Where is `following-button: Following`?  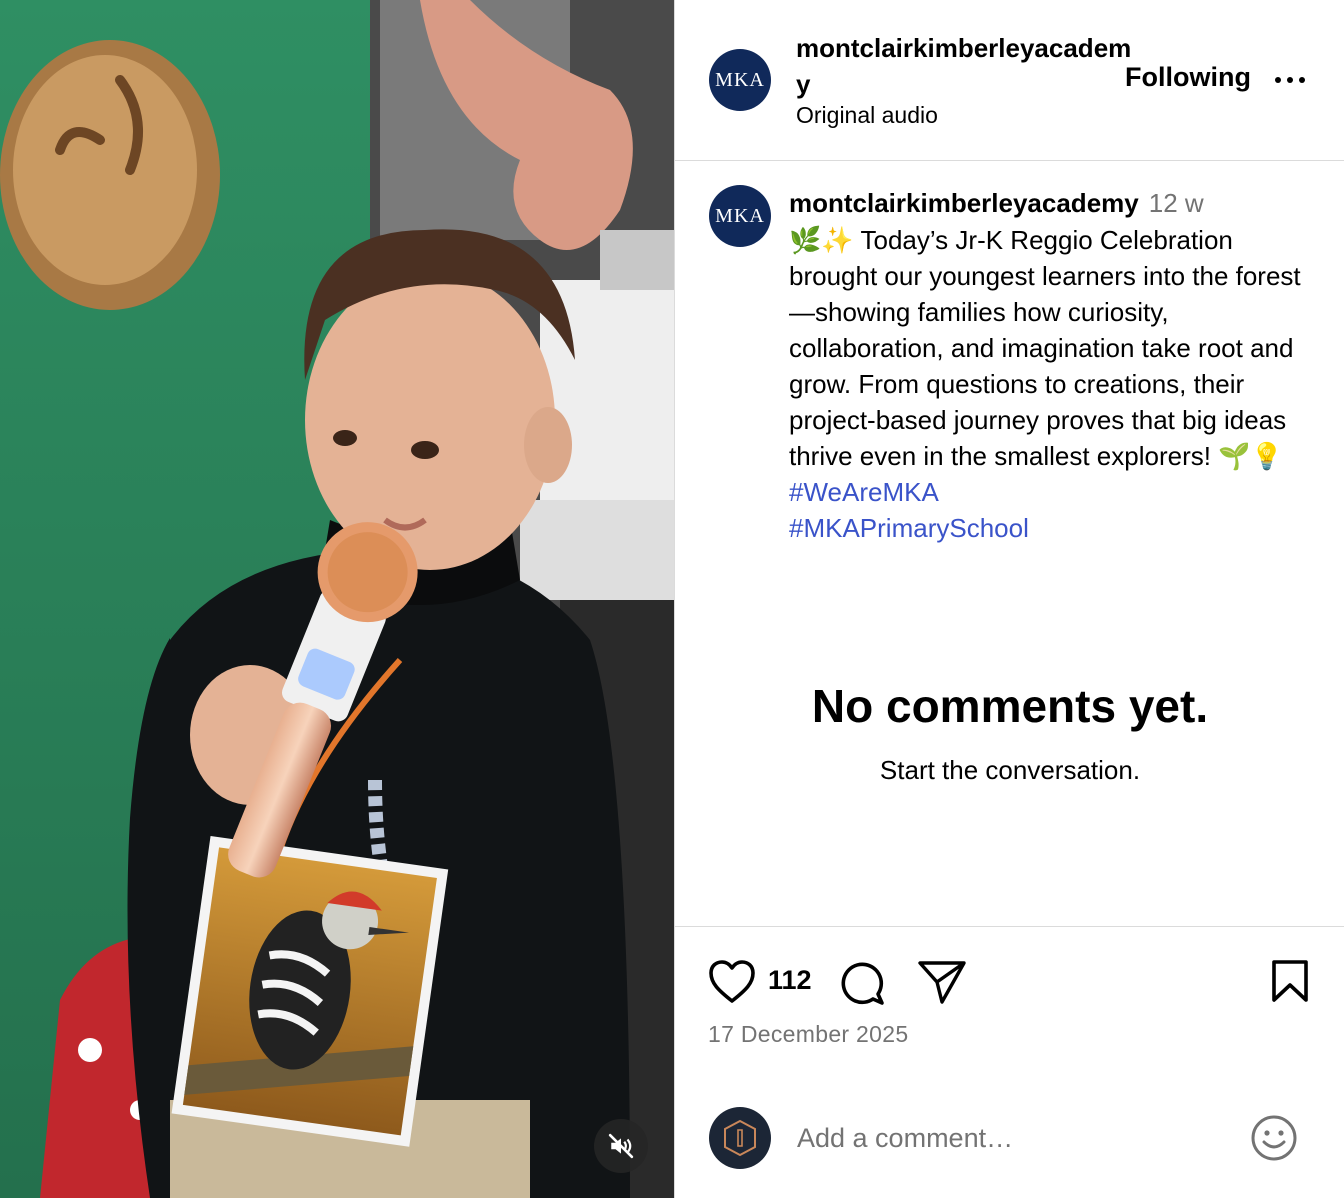
following-button: Following is located at coordinates (1188, 77).